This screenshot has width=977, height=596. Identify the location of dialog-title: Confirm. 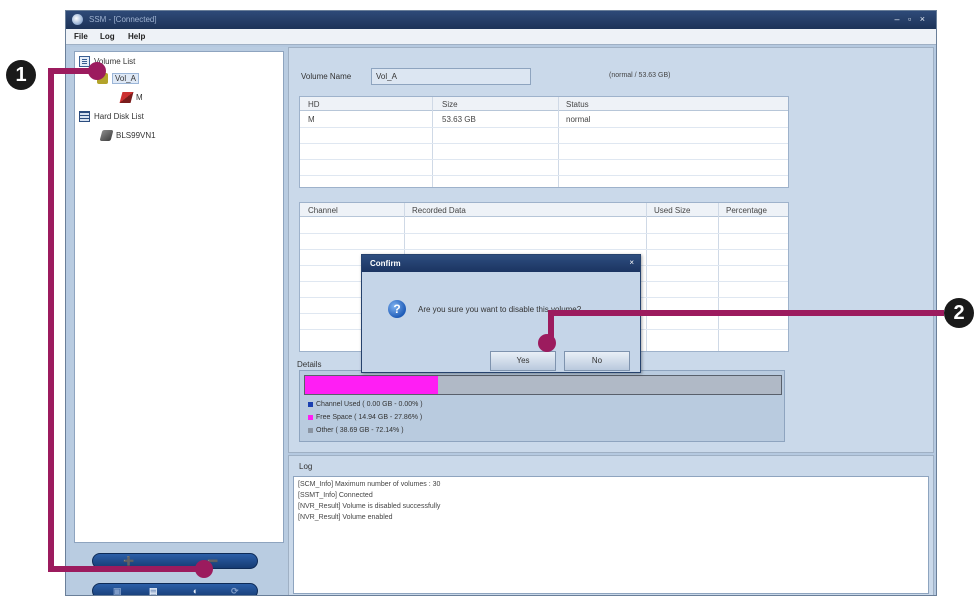
(385, 263).